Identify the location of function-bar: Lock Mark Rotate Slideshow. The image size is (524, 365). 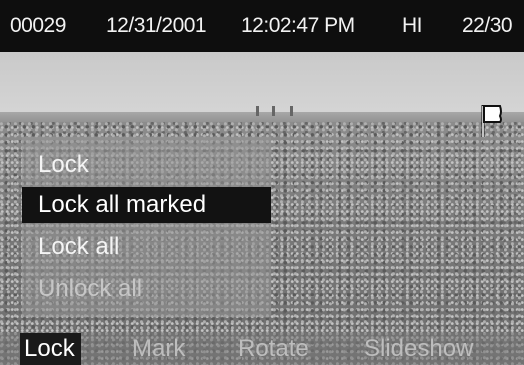
(262, 349).